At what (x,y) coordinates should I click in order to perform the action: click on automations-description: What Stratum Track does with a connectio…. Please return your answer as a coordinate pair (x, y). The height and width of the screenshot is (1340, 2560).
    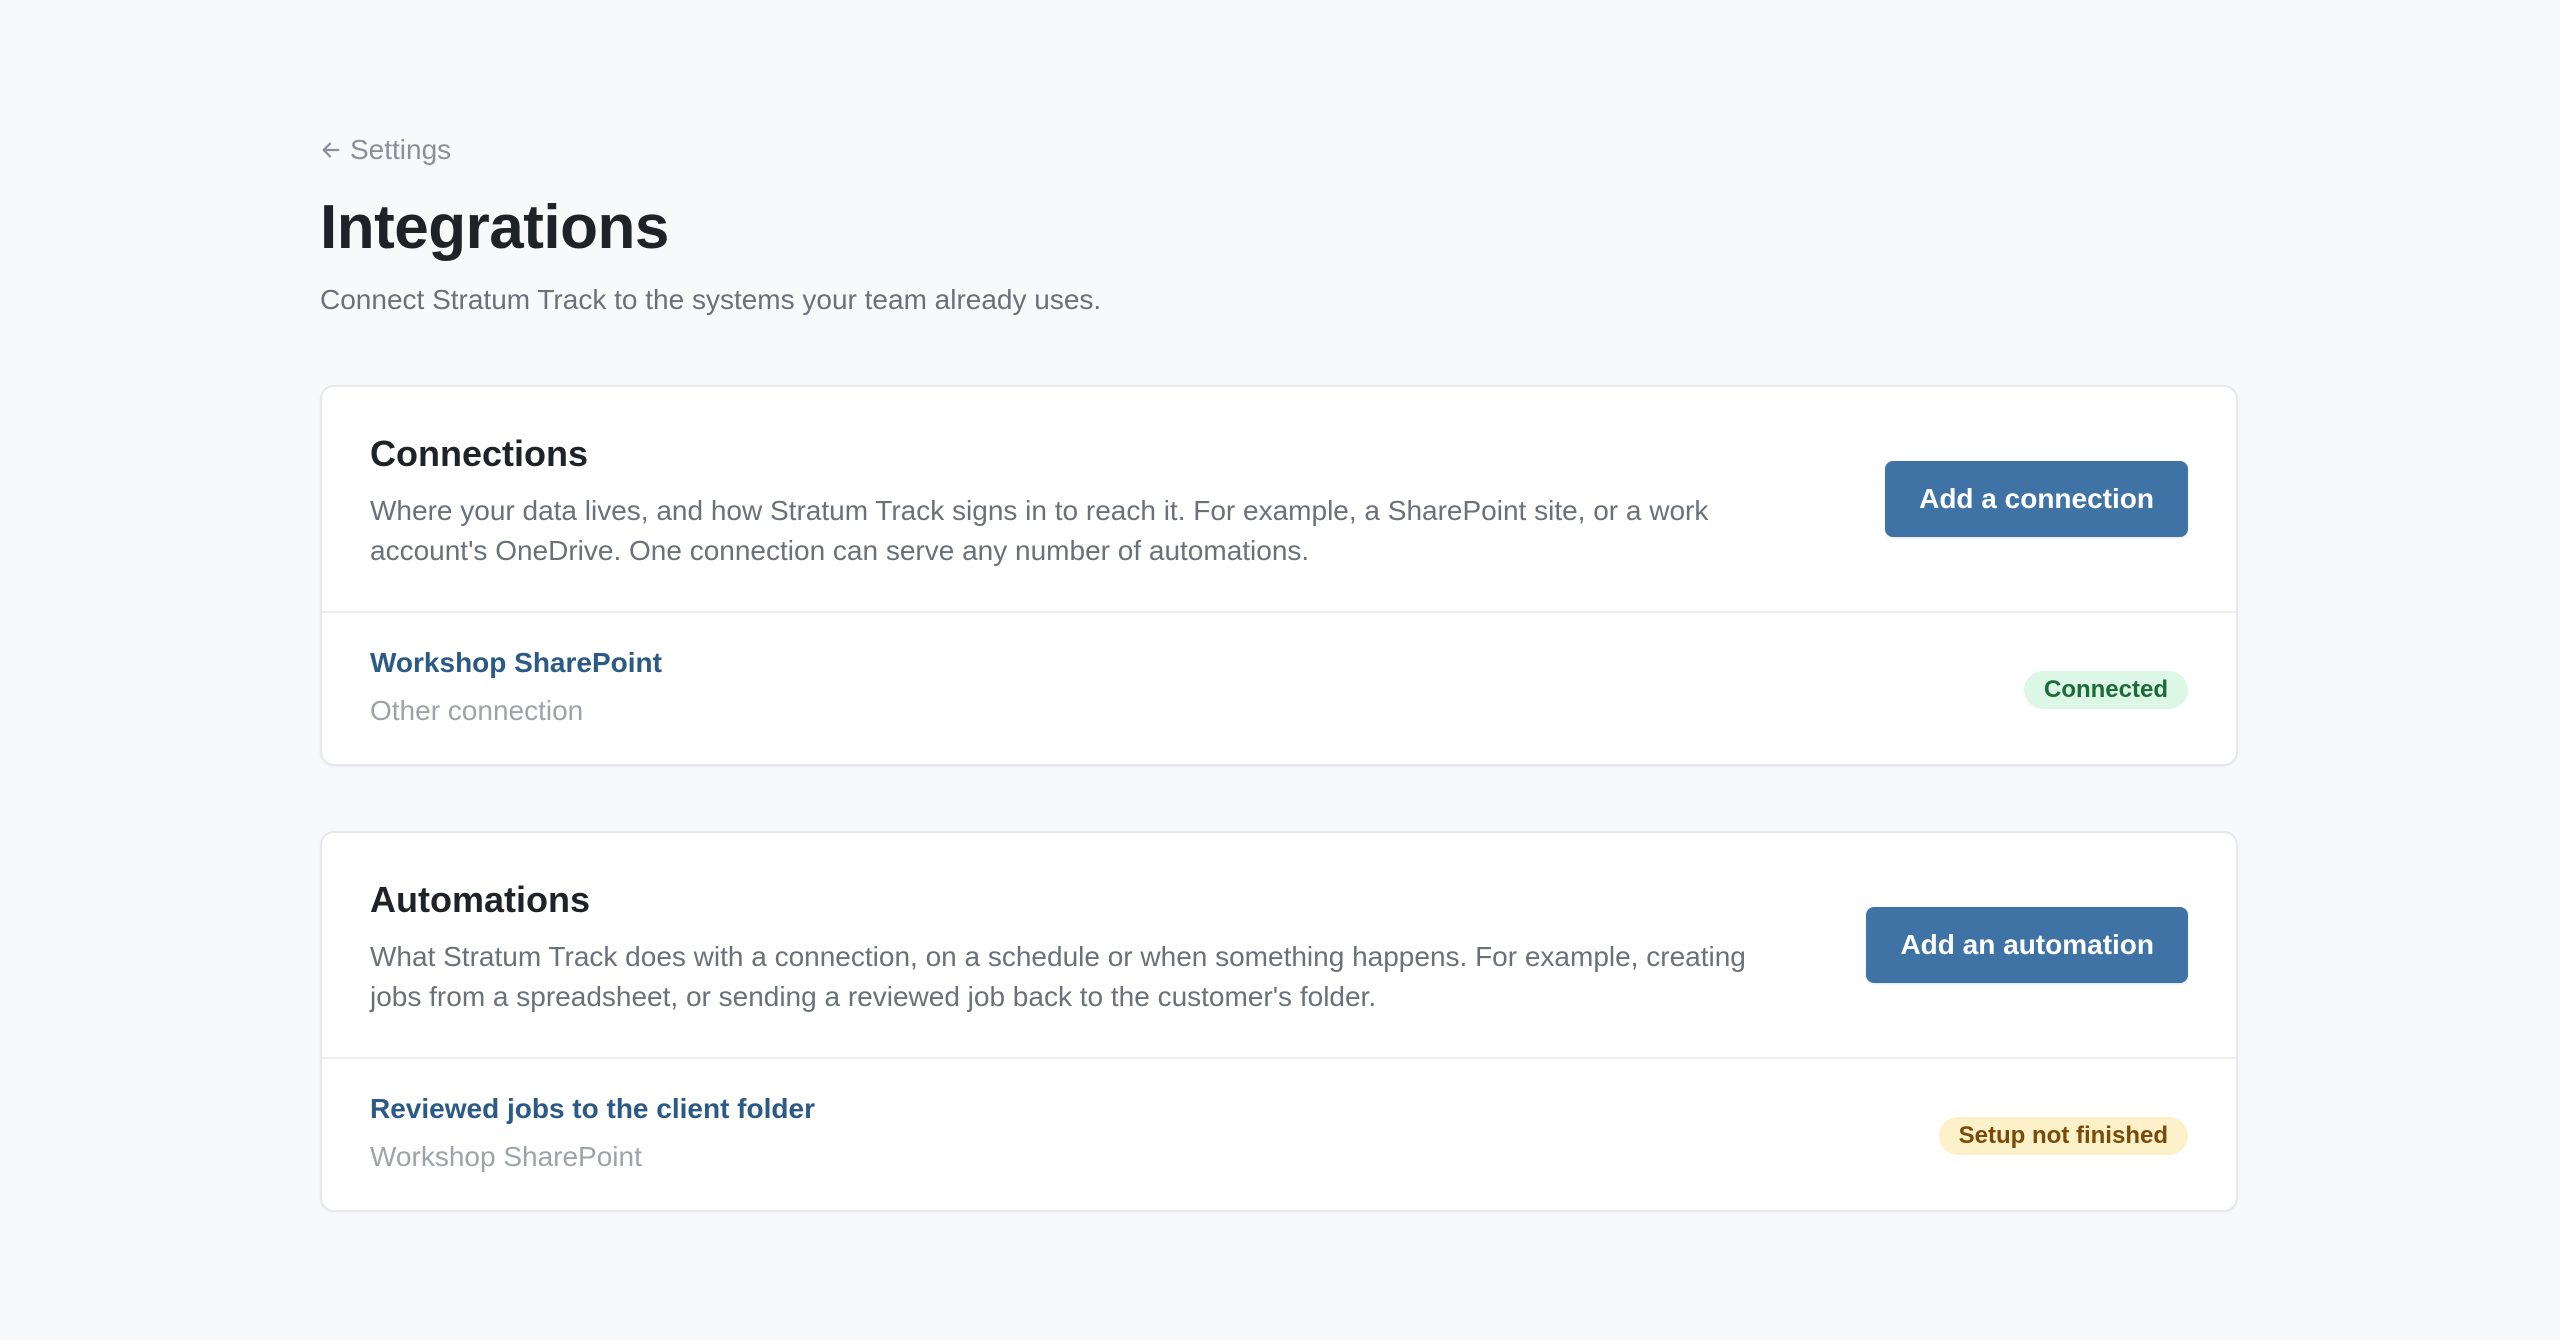
    Looking at the image, I should click on (1058, 976).